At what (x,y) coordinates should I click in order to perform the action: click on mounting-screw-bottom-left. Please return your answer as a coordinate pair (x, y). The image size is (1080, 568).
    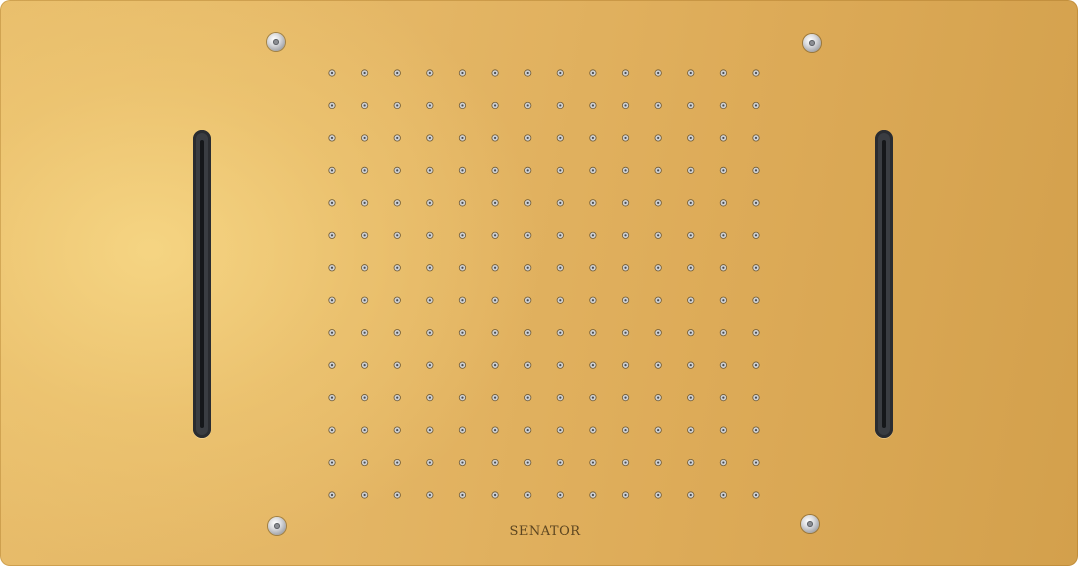
    Looking at the image, I should click on (277, 526).